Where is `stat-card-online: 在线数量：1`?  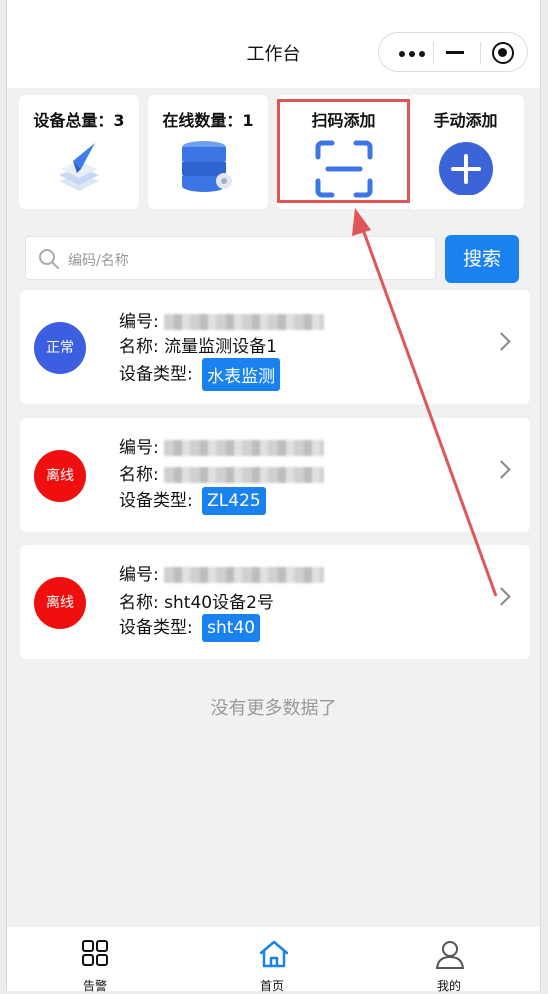 stat-card-online: 在线数量：1 is located at coordinates (208, 152).